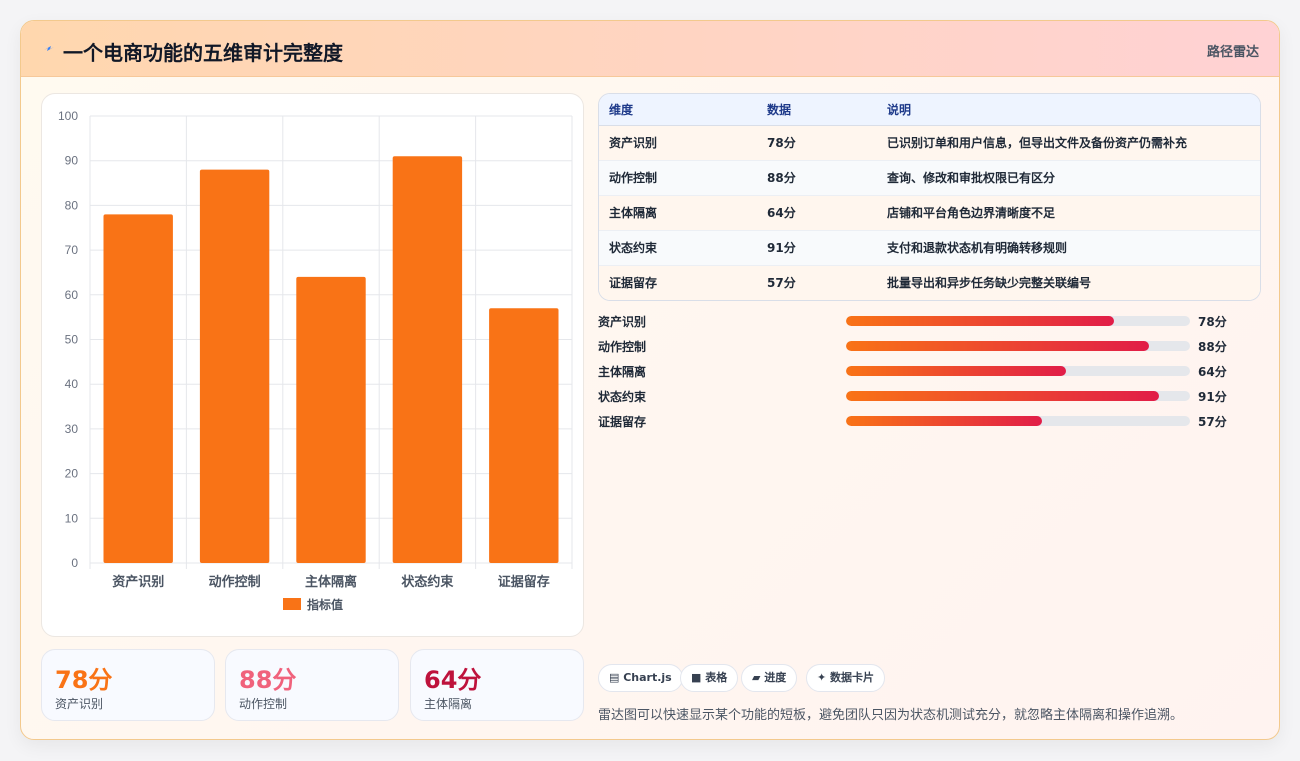 This screenshot has width=1300, height=761. Describe the element at coordinates (633, 283) in the screenshot. I see `table-cell: 证据留存` at that location.